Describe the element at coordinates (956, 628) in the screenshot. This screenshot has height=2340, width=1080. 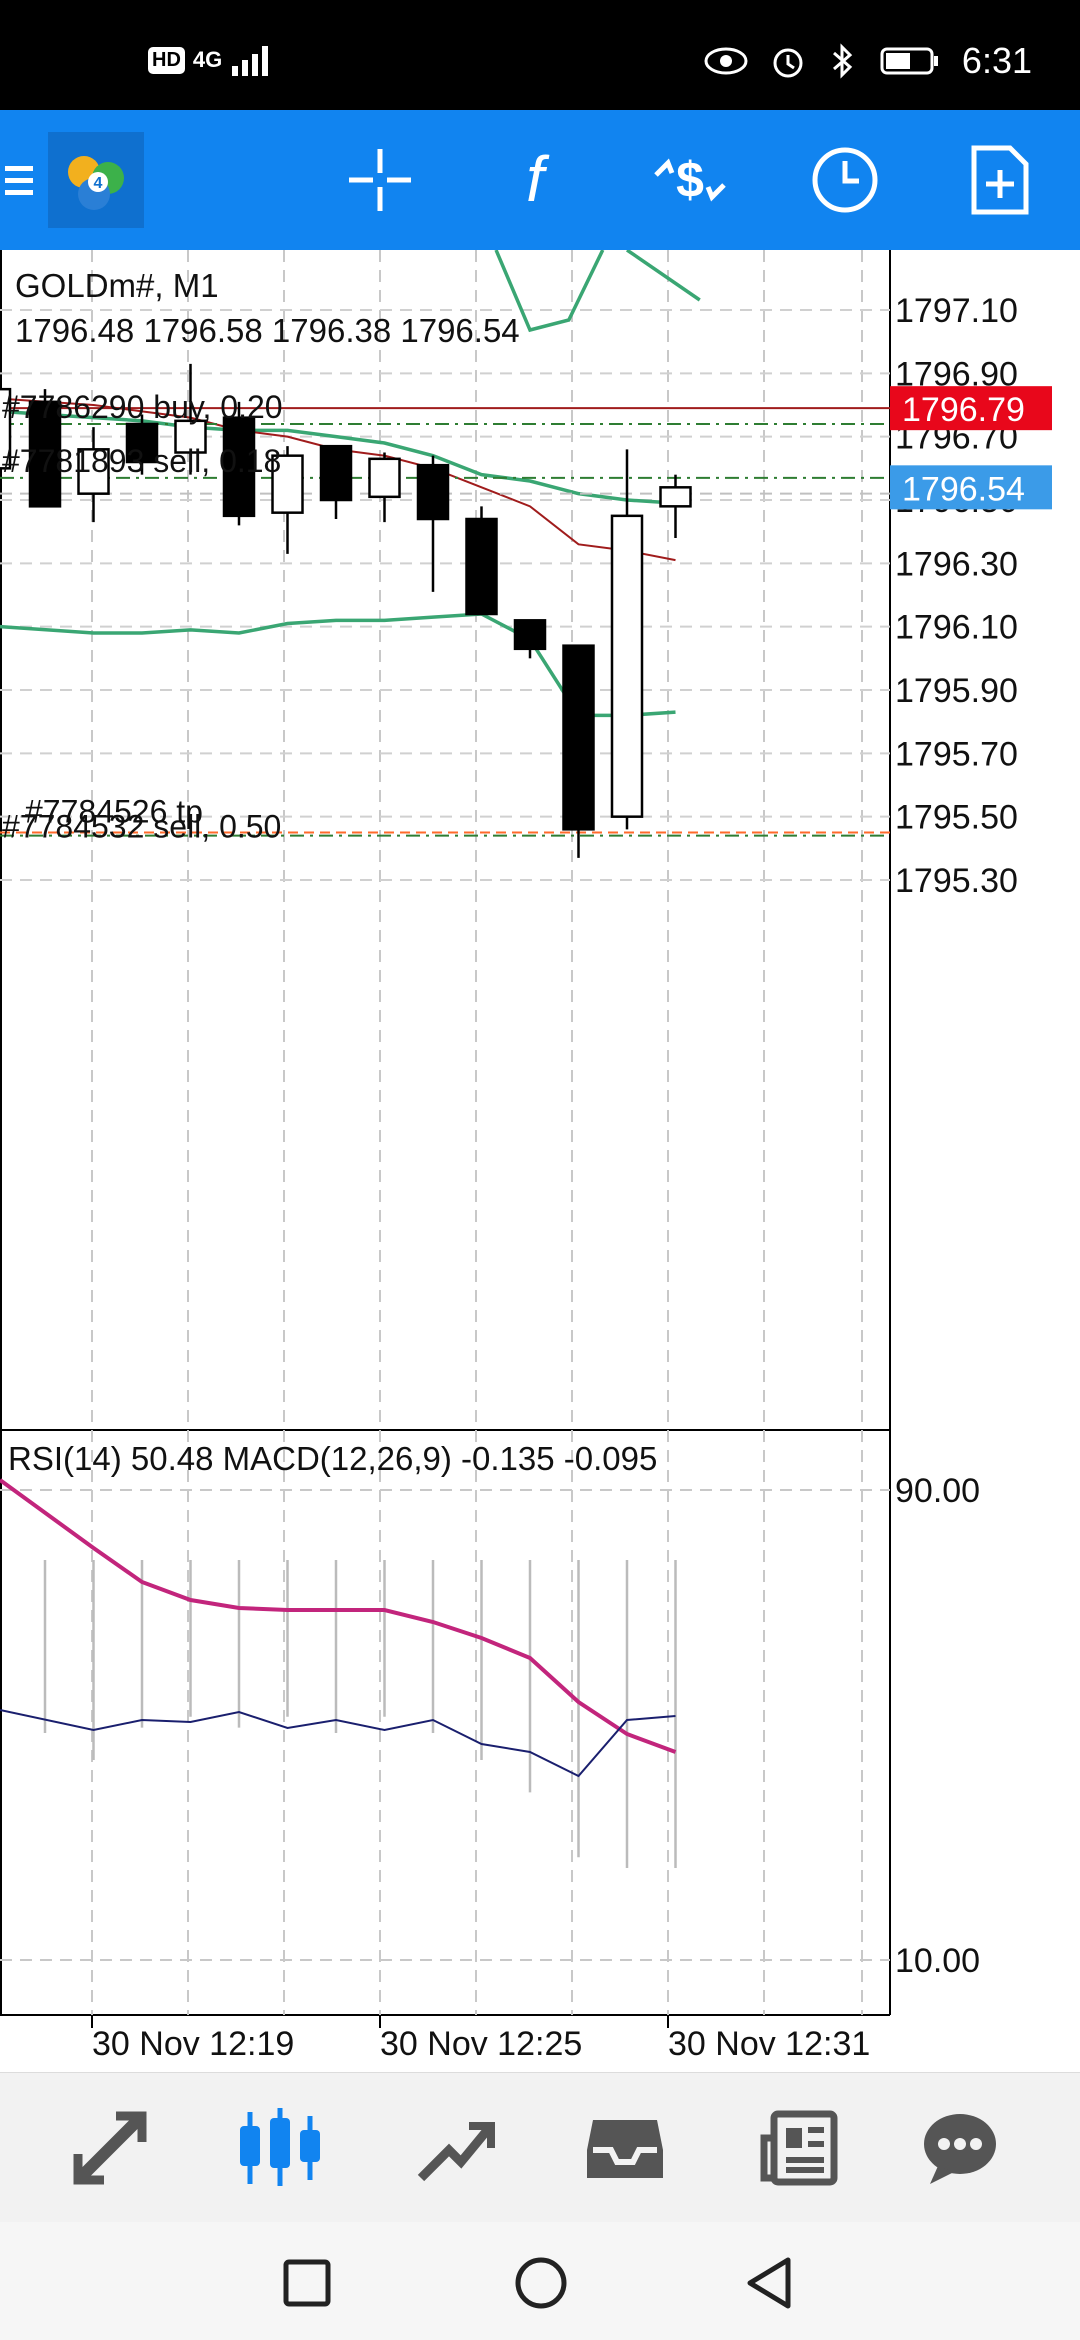
I see `price-axis-label: 1796.10` at that location.